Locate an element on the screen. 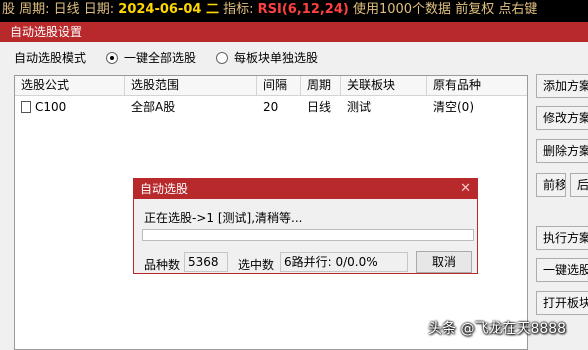 Image resolution: width=588 pixels, height=350 pixels. selected-value: 6路并行: 0/0.0% is located at coordinates (344, 262).